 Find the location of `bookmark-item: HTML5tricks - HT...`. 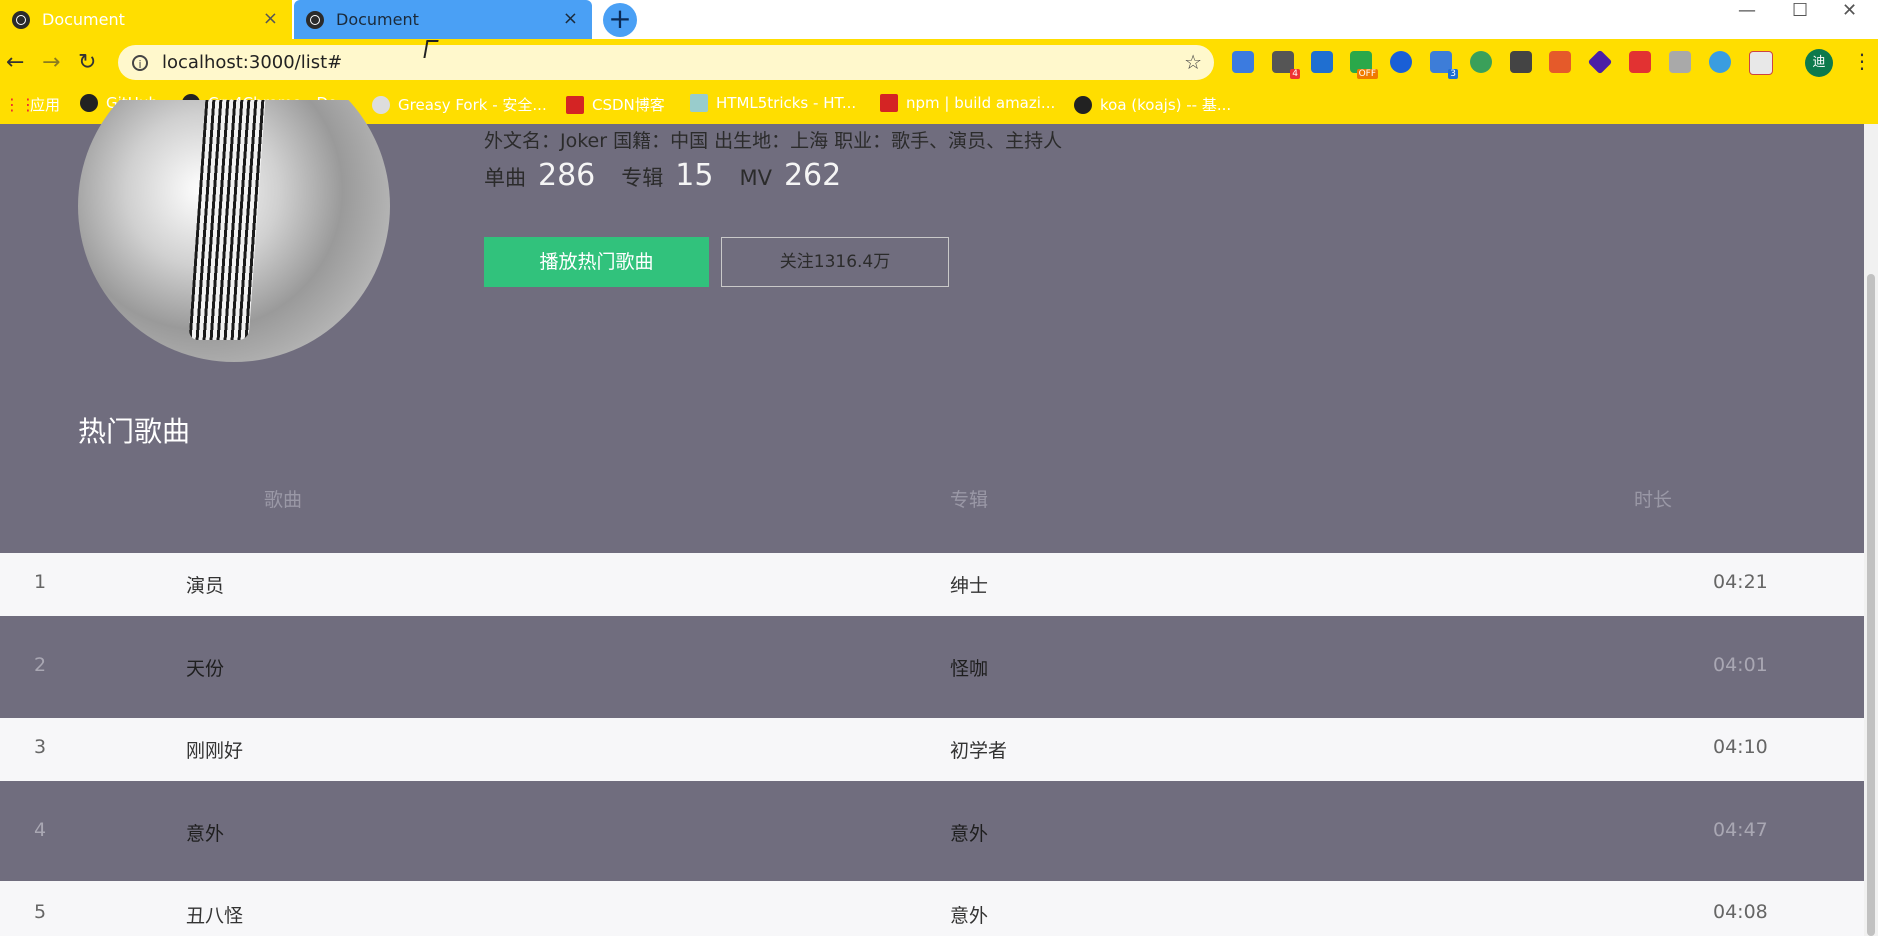

bookmark-item: HTML5tricks - HT... is located at coordinates (773, 103).